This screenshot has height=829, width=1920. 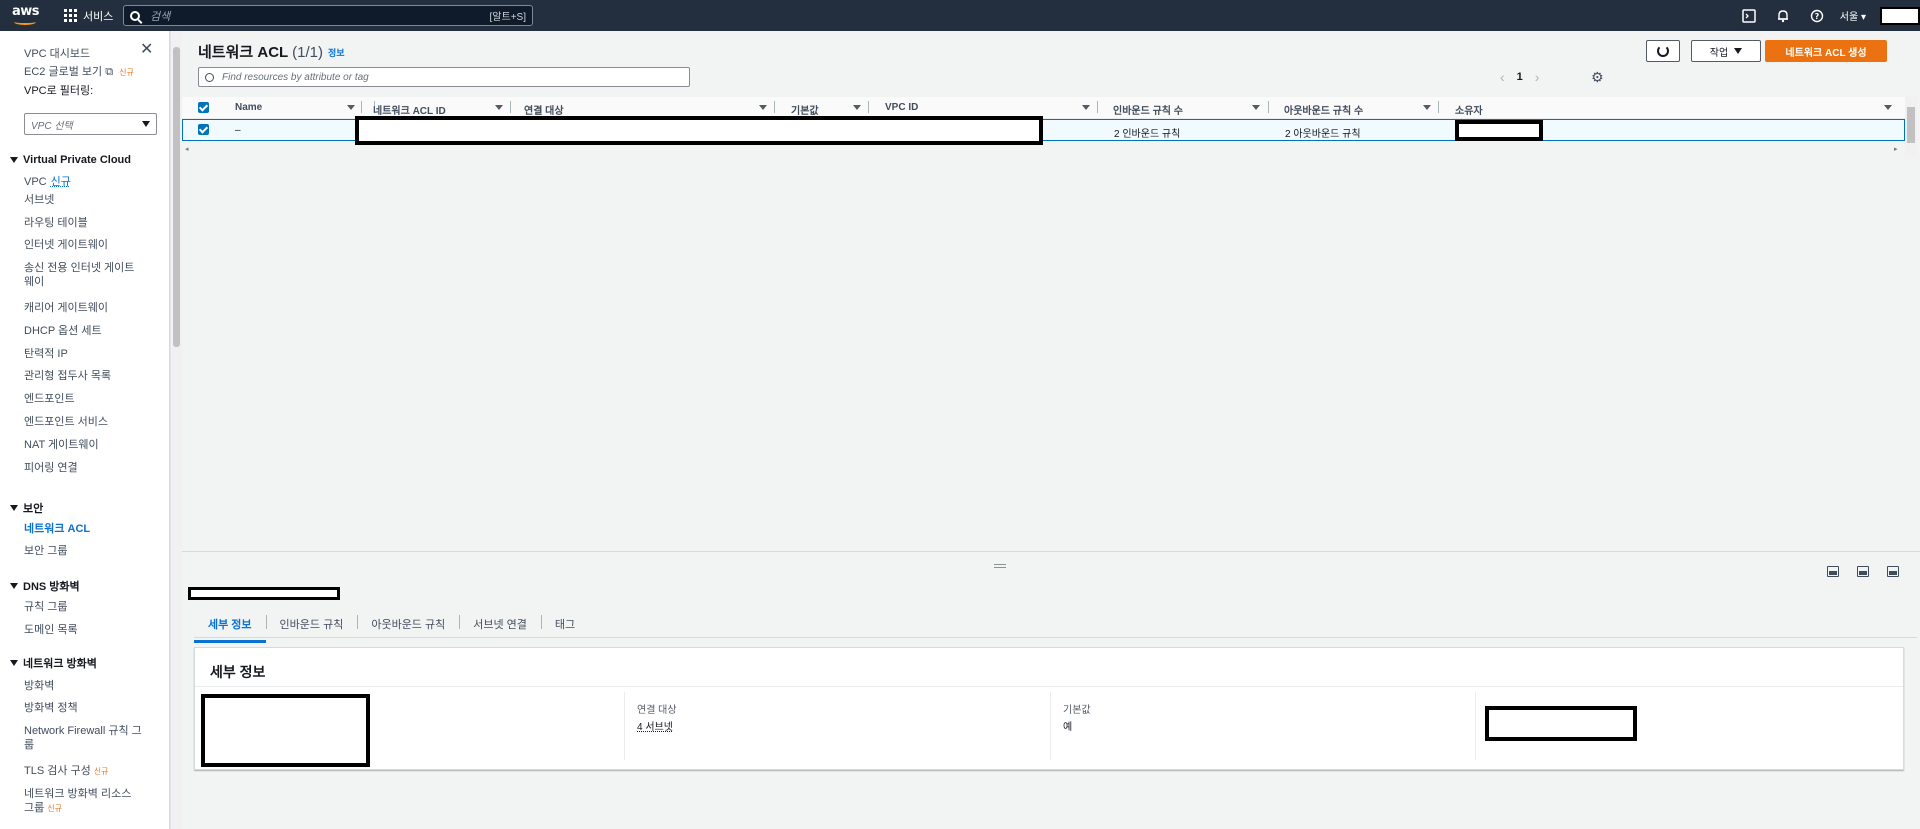 I want to click on sidebar-item-security-groups: 보안 그룹, so click(x=46, y=551).